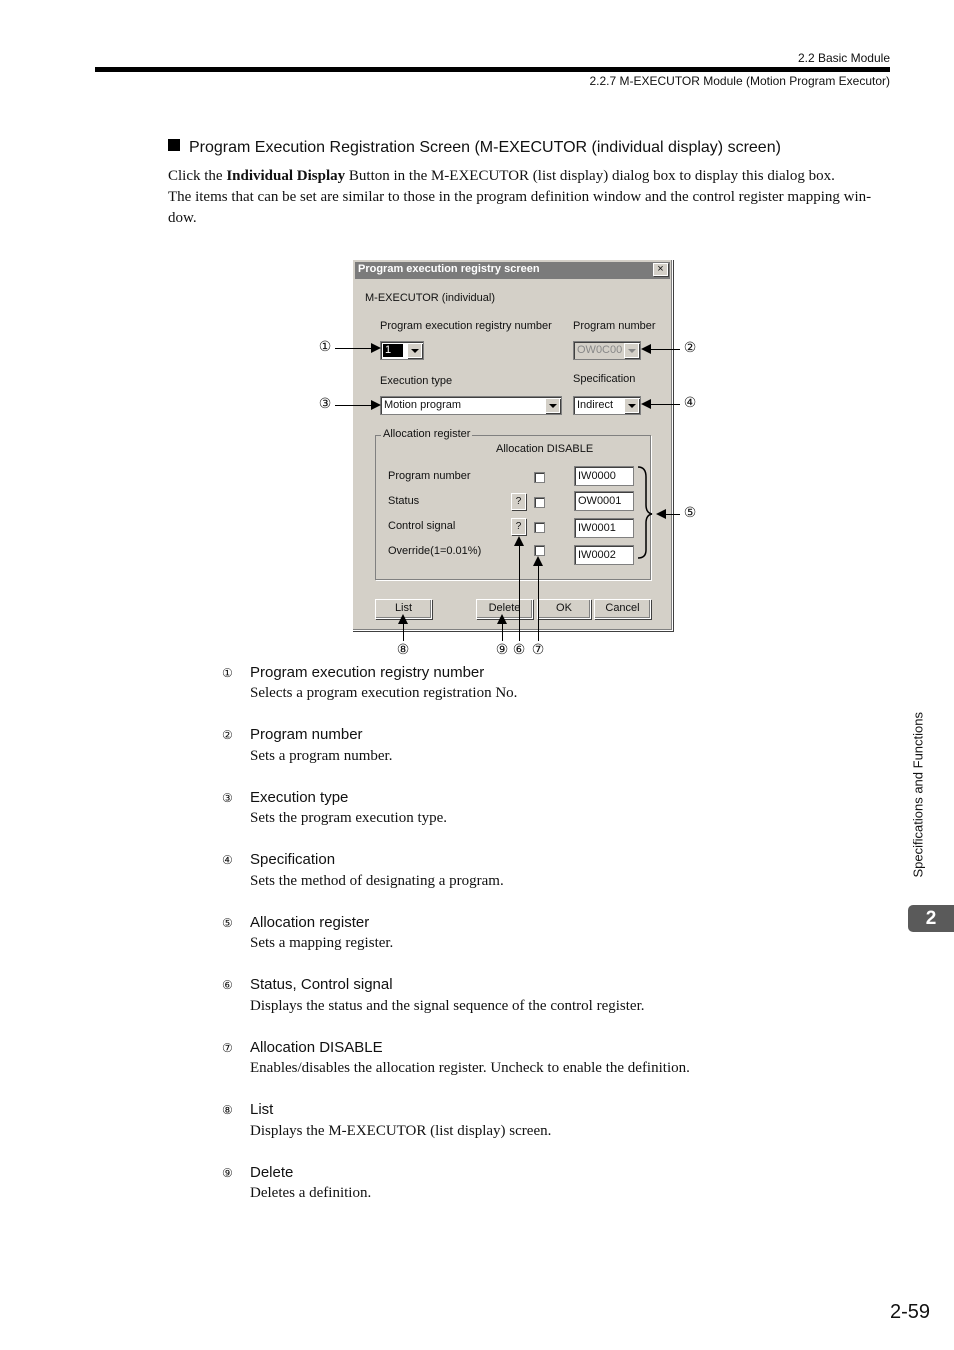 This screenshot has height=1350, width=954. What do you see at coordinates (600, 350) in the screenshot?
I see `program-number-value: OW0C00` at bounding box center [600, 350].